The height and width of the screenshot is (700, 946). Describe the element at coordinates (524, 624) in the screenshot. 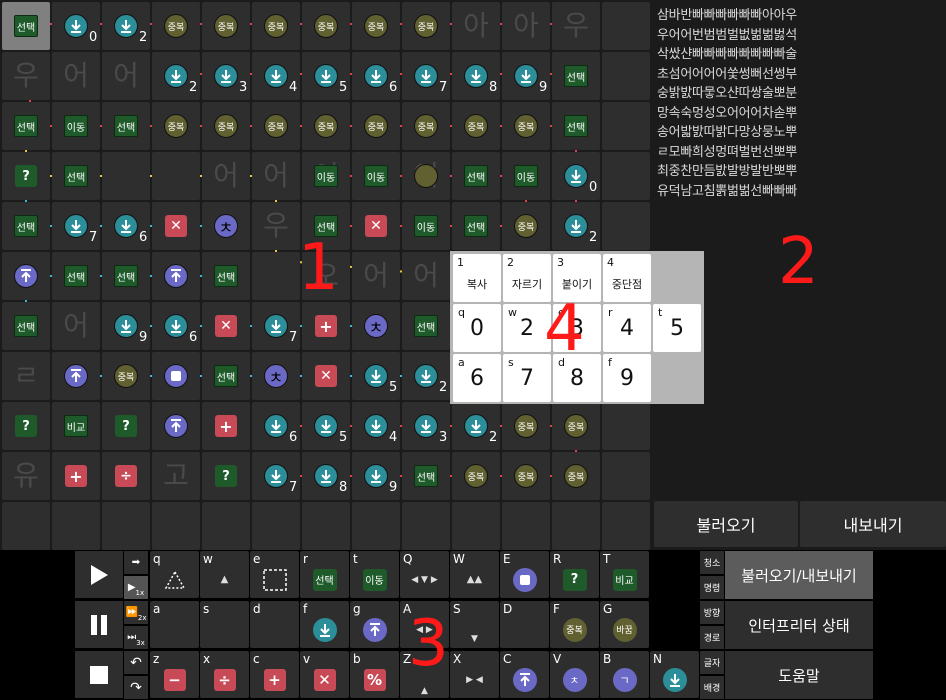

I see `tool-D: D` at that location.